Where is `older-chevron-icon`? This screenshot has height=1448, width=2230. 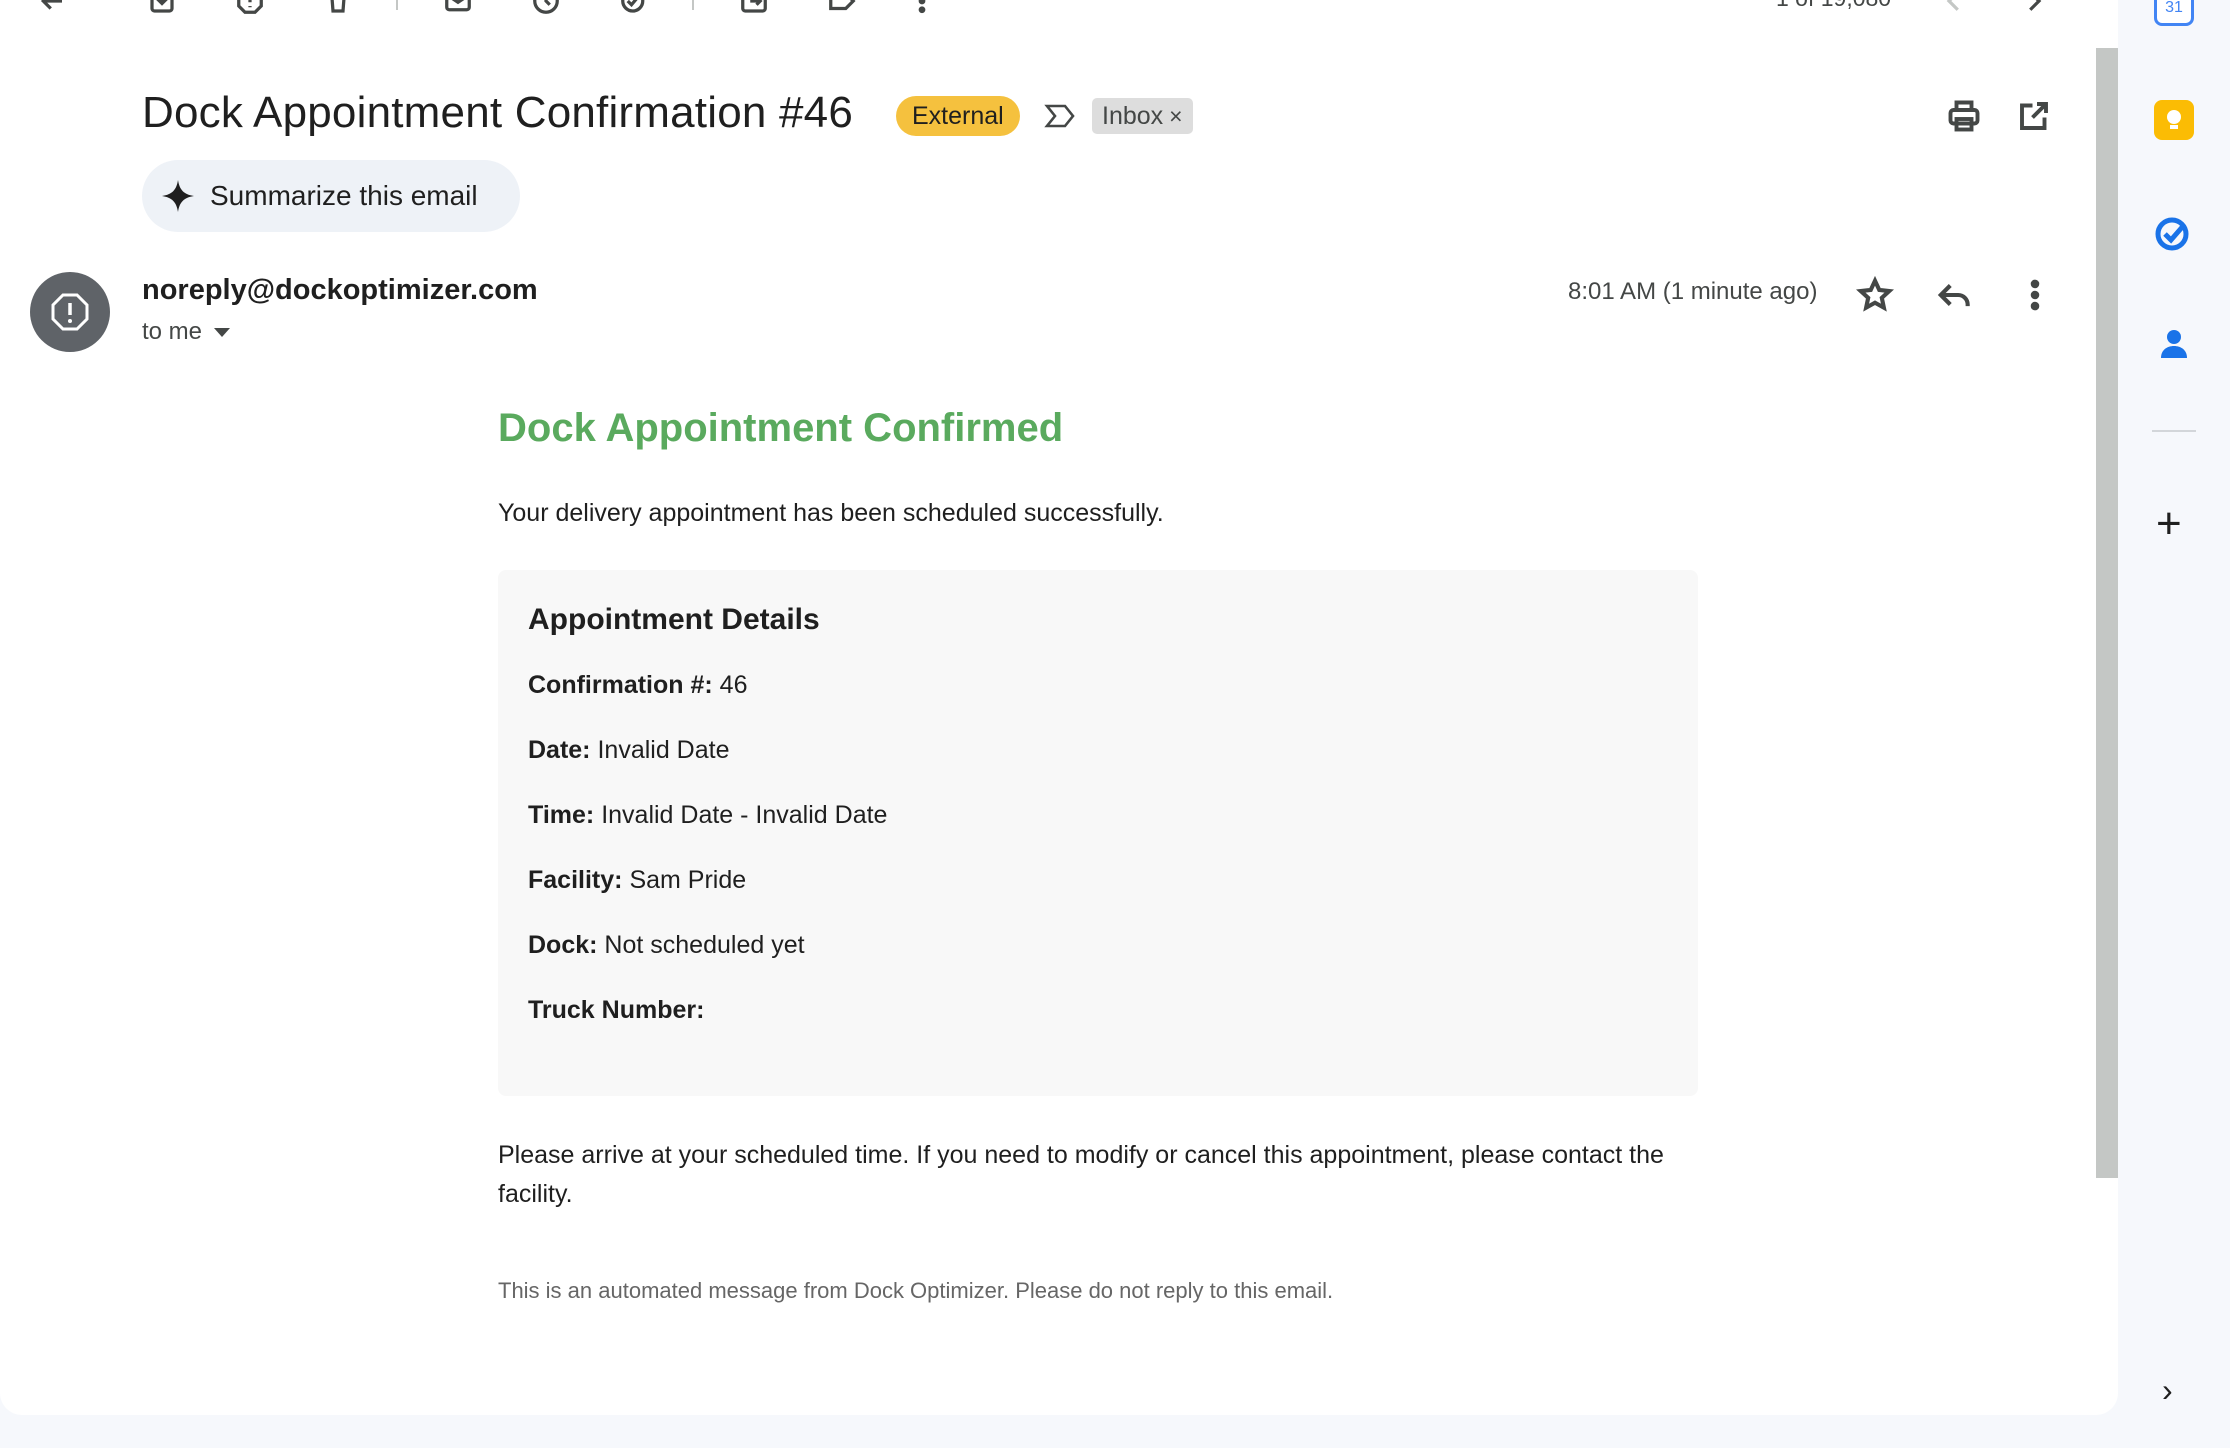 older-chevron-icon is located at coordinates (2034, 7).